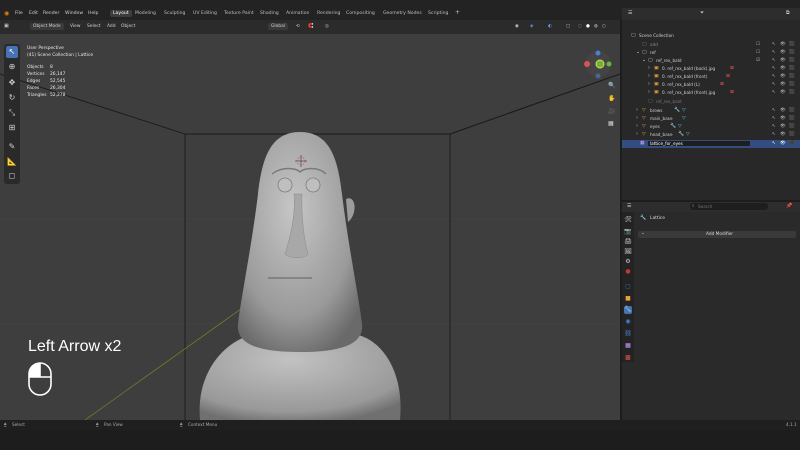  What do you see at coordinates (128, 26) in the screenshot?
I see `object-menu: Object` at bounding box center [128, 26].